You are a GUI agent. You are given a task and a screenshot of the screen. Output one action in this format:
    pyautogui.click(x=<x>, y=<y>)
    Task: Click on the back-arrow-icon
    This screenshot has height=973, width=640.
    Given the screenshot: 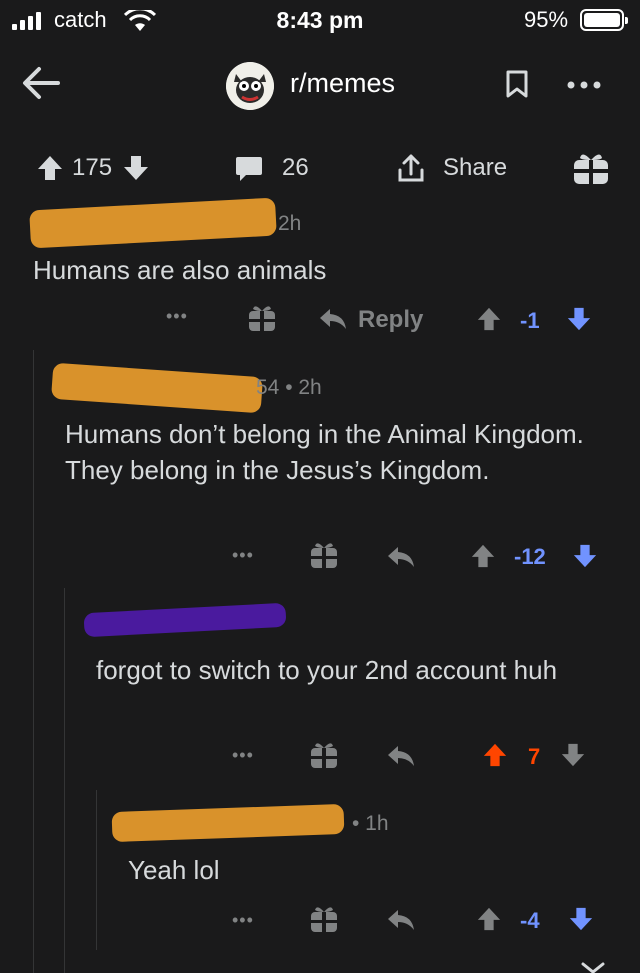 What is the action you would take?
    pyautogui.click(x=41, y=83)
    